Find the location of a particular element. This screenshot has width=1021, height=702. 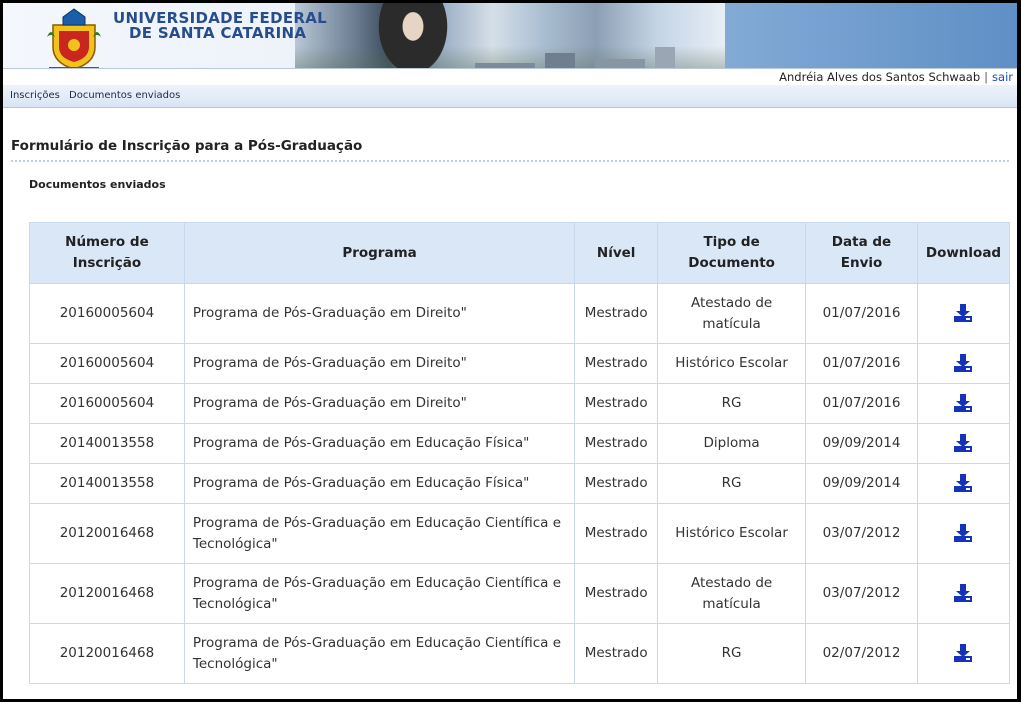

nav-item-inscricoes: Inscrições is located at coordinates (35, 95).